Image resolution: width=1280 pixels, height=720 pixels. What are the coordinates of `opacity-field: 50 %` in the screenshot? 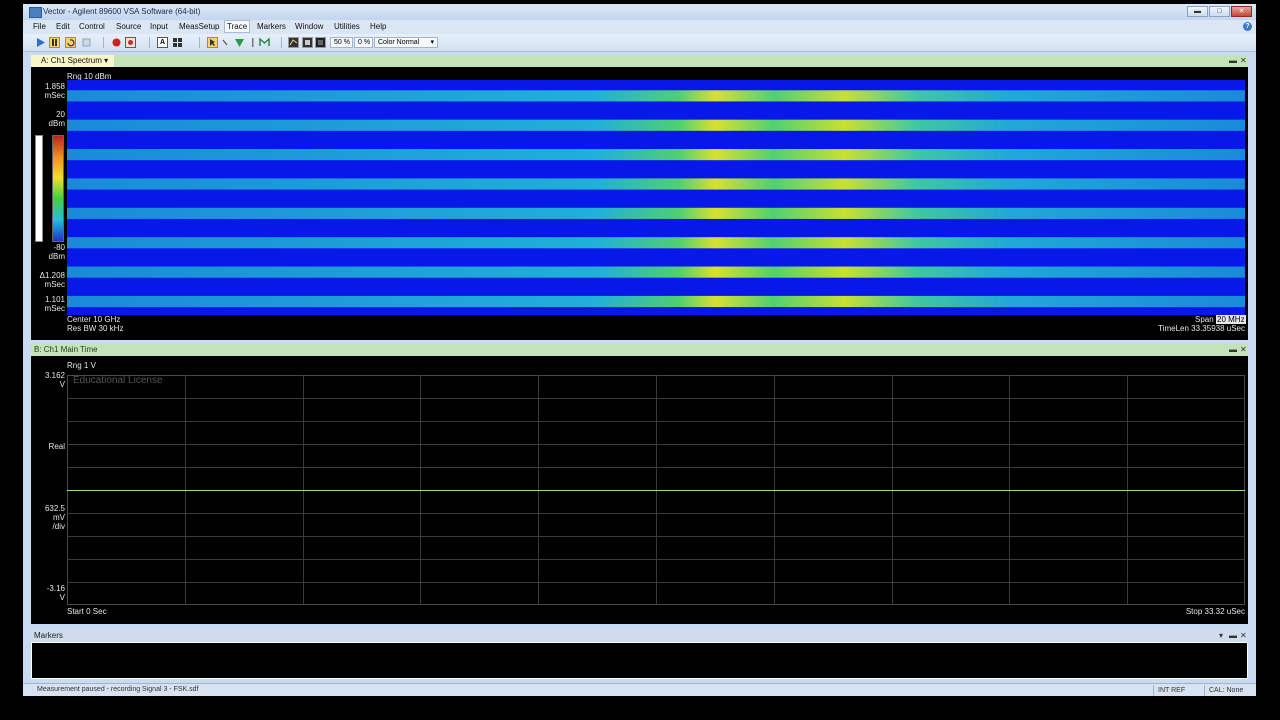 It's located at (341, 42).